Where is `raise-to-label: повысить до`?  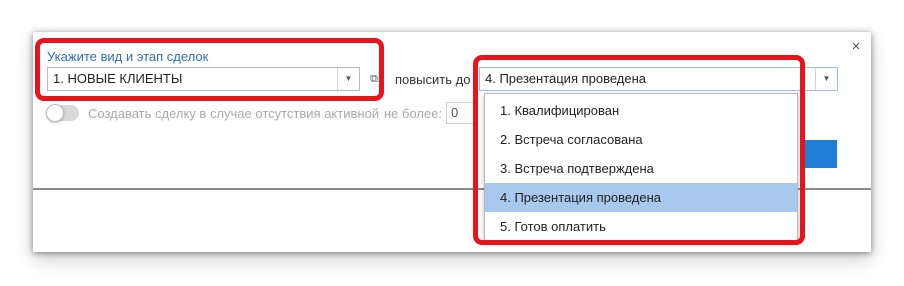 raise-to-label: повысить до is located at coordinates (433, 79).